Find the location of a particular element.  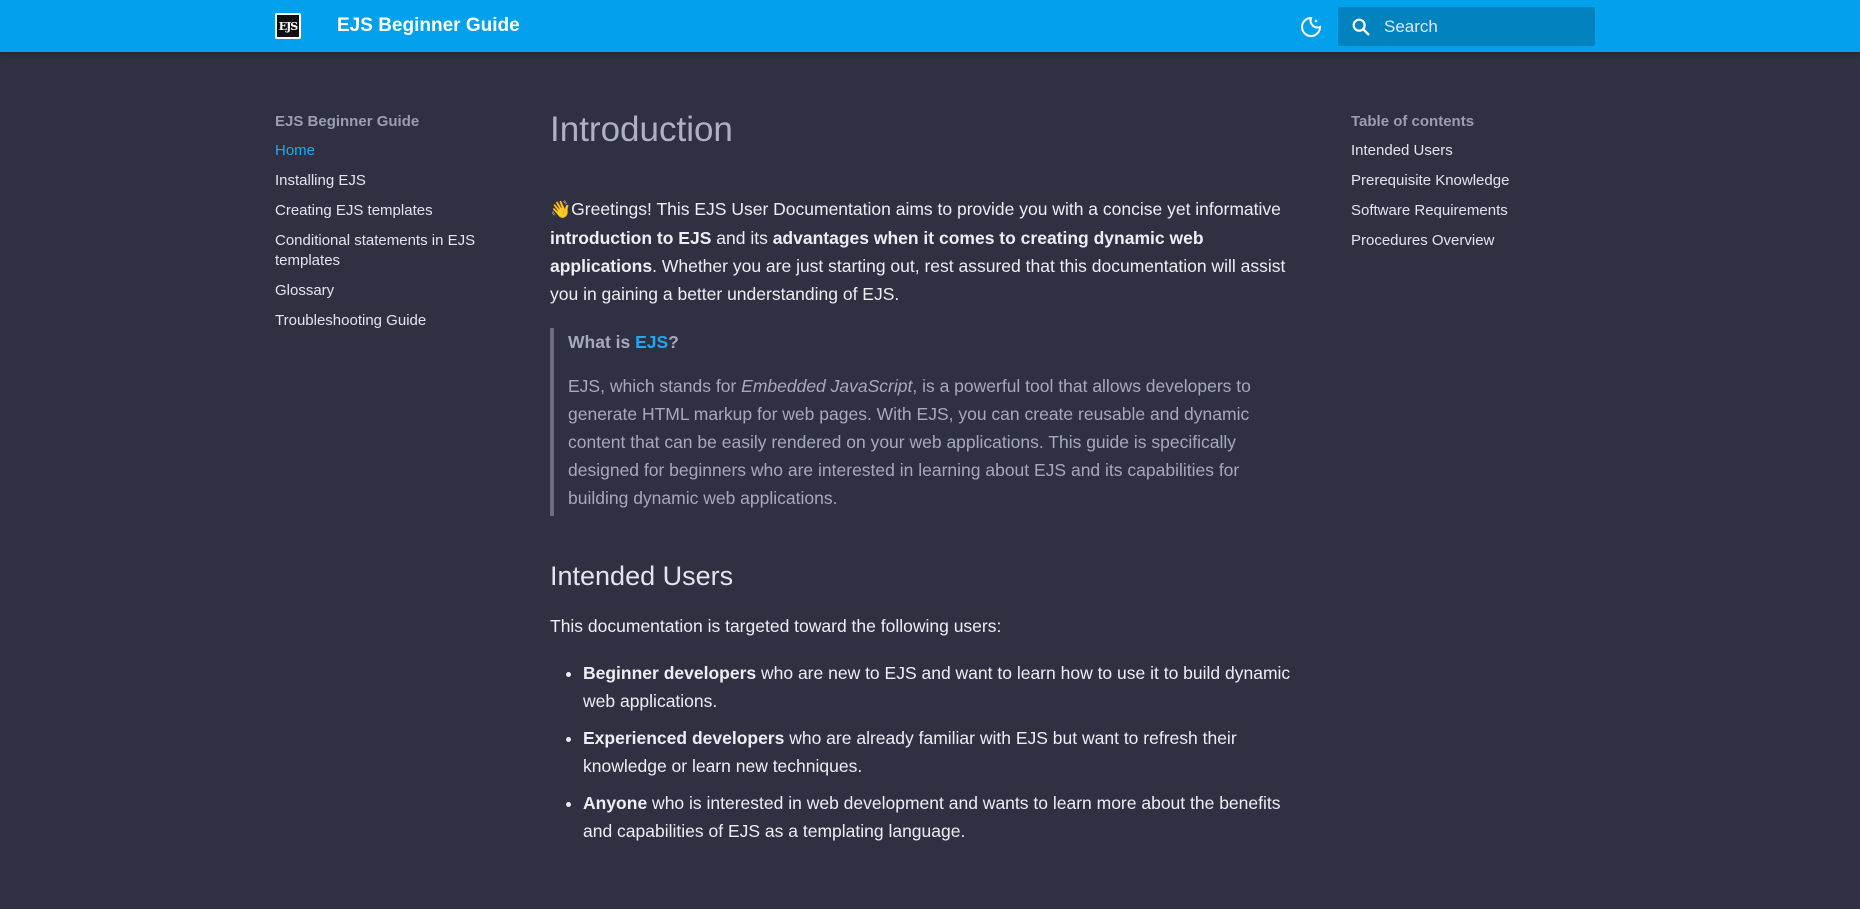

page-title: Introduction is located at coordinates (641, 129).